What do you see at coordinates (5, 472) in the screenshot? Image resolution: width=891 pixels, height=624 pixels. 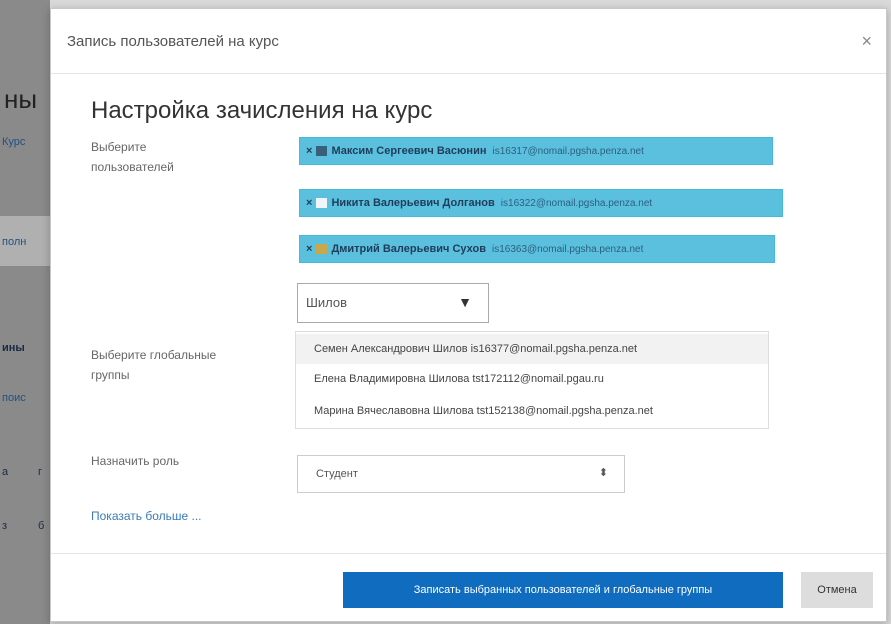 I see `bg-text-fragment-2: а` at bounding box center [5, 472].